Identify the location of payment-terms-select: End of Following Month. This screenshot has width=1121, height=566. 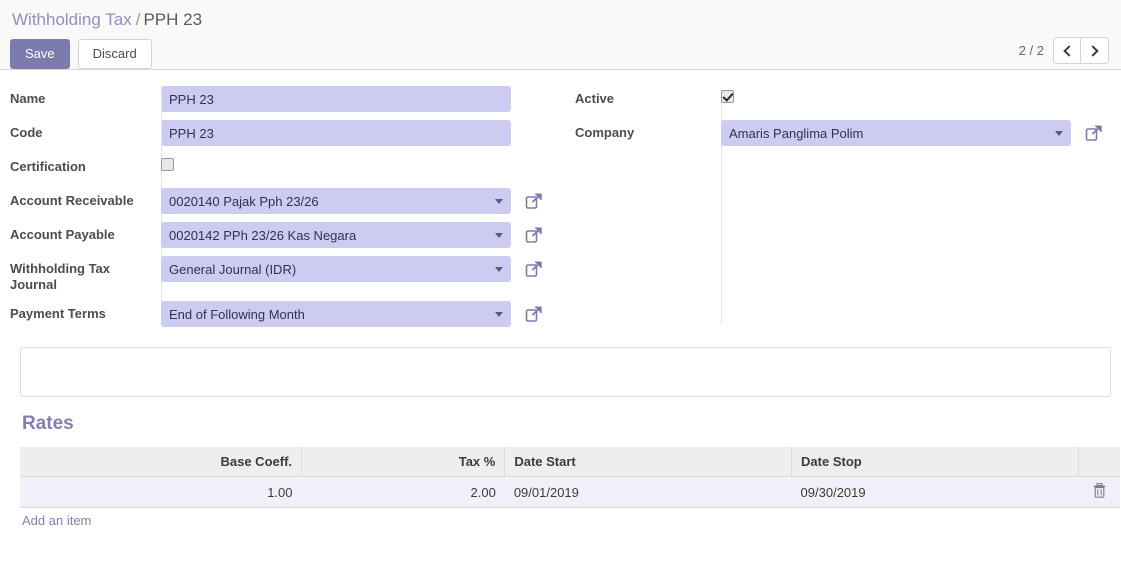
(336, 314).